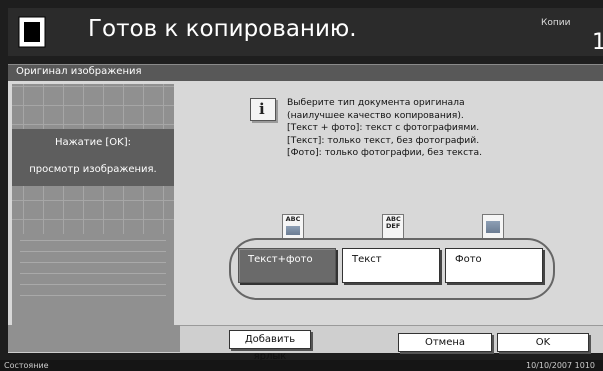 The image size is (603, 371). Describe the element at coordinates (445, 342) in the screenshot. I see `cancel-button: Отмена` at that location.